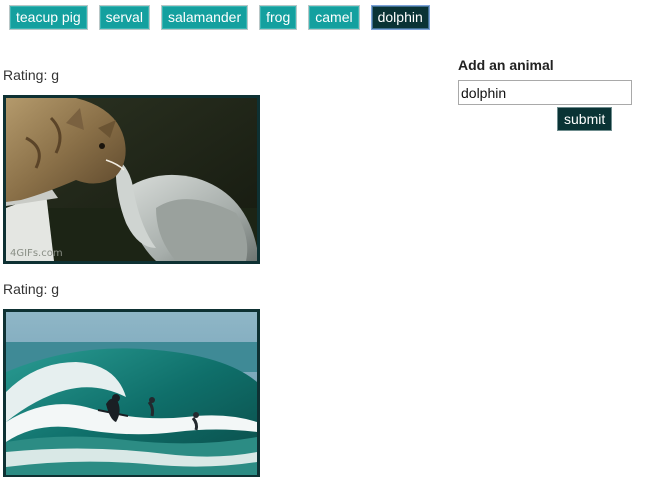 This screenshot has height=477, width=651. What do you see at coordinates (124, 17) in the screenshot?
I see `animal-button-serval: serval` at bounding box center [124, 17].